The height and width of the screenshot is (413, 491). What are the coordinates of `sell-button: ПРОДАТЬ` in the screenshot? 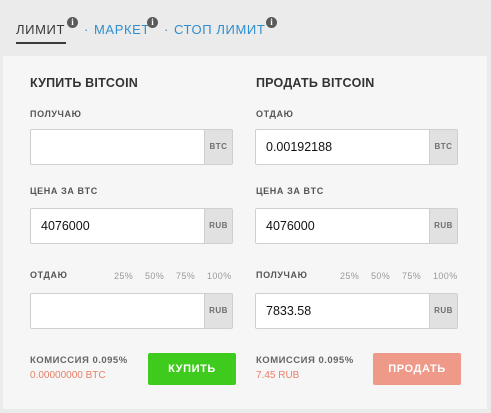 It's located at (417, 369).